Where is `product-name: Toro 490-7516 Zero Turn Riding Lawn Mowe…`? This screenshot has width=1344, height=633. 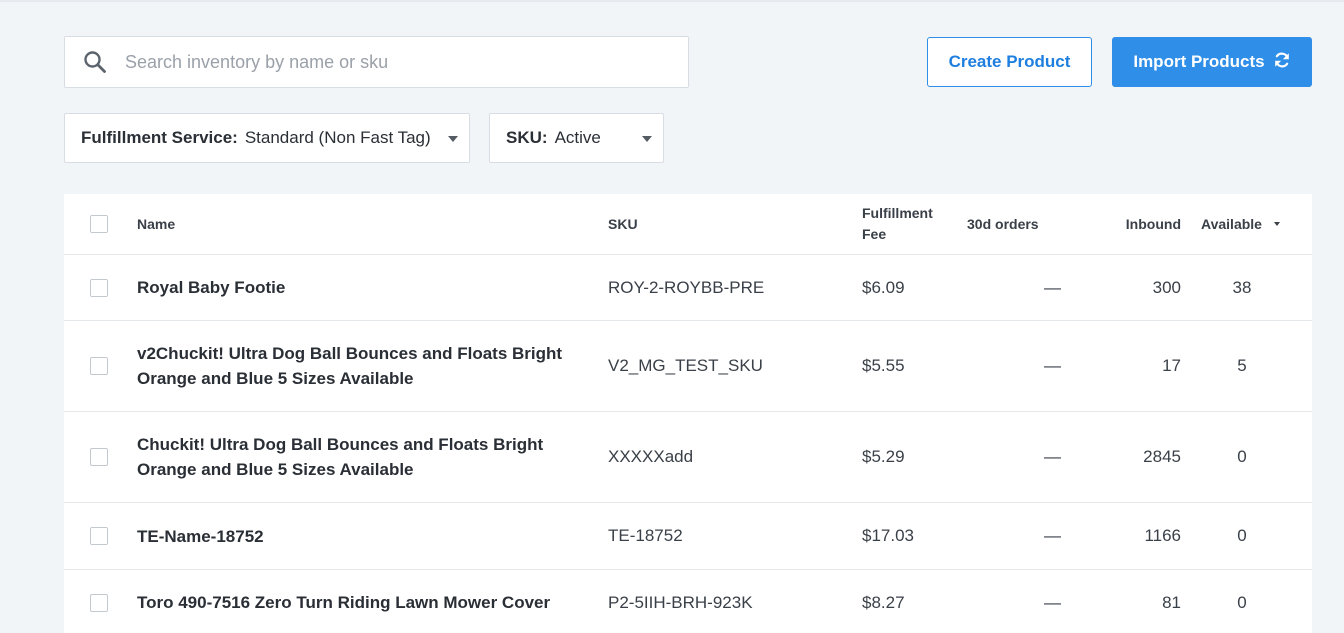 product-name: Toro 490-7516 Zero Turn Riding Lawn Mowe… is located at coordinates (367, 601).